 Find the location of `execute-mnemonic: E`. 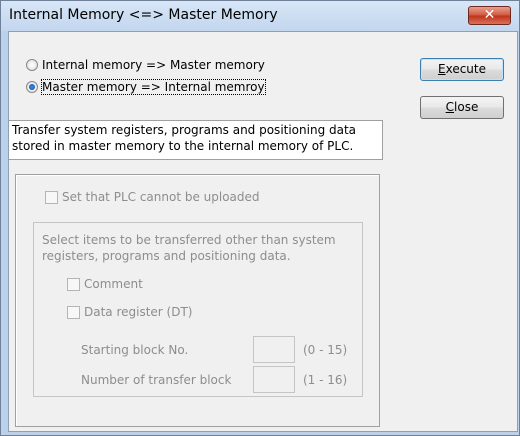

execute-mnemonic: E is located at coordinates (442, 69).